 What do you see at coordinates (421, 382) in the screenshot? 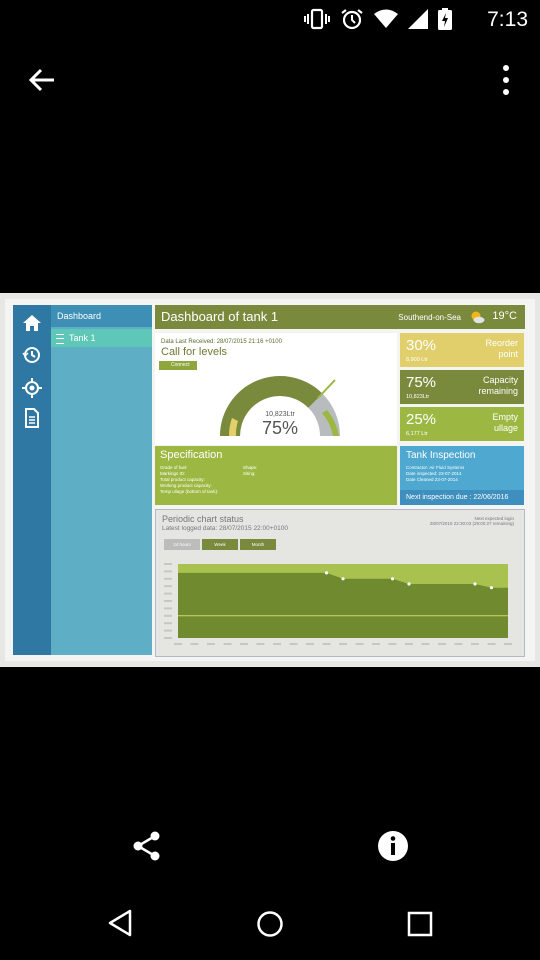
I see `stat-percent: 75%` at bounding box center [421, 382].